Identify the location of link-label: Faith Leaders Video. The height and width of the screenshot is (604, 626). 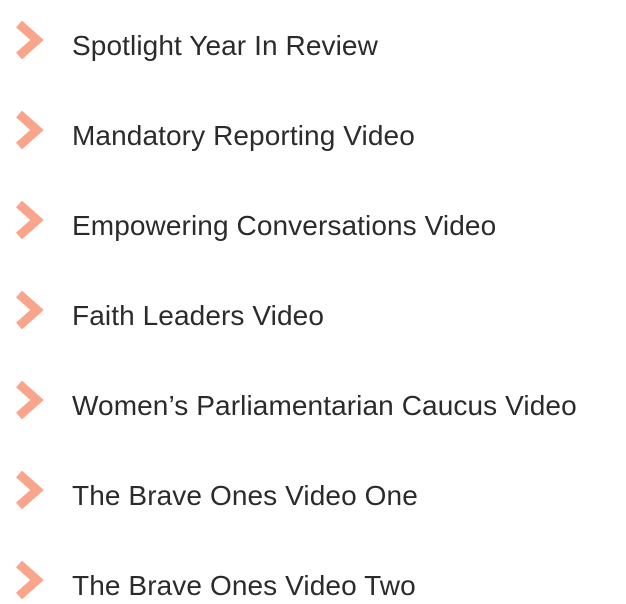
(198, 315).